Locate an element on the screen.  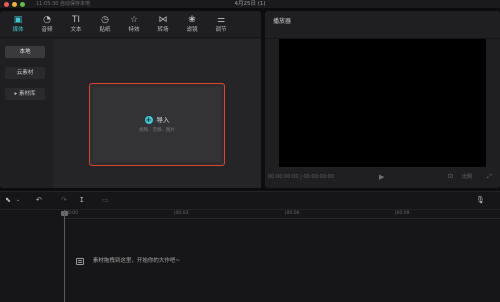
tab-sticker: ◷ 贴纸 is located at coordinates (105, 25).